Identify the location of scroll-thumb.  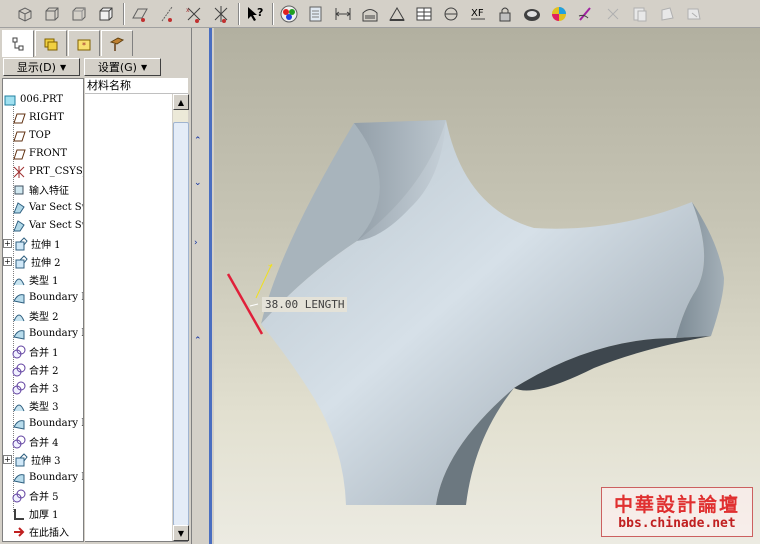
(181, 324).